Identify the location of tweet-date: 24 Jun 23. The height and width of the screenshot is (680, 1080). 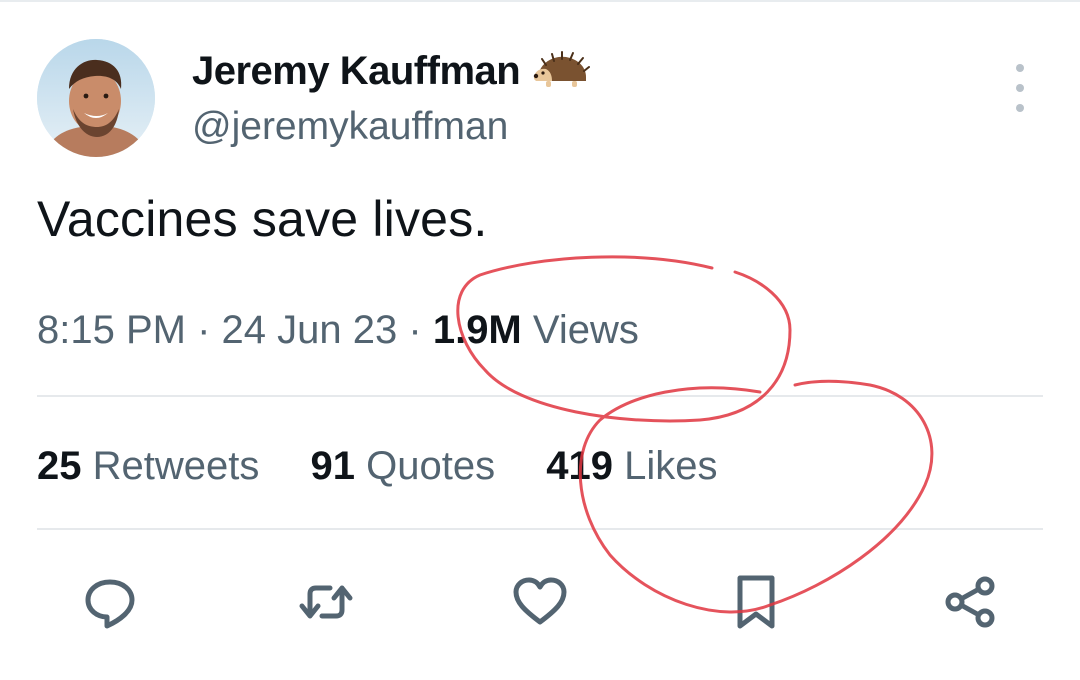
(310, 330).